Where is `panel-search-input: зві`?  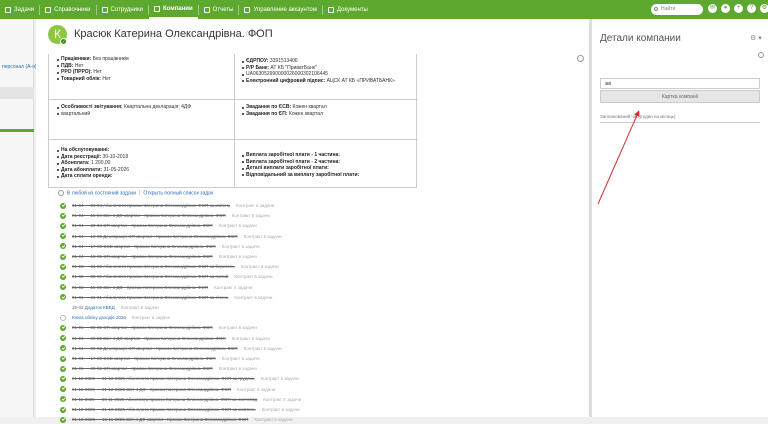 panel-search-input: зві is located at coordinates (680, 83).